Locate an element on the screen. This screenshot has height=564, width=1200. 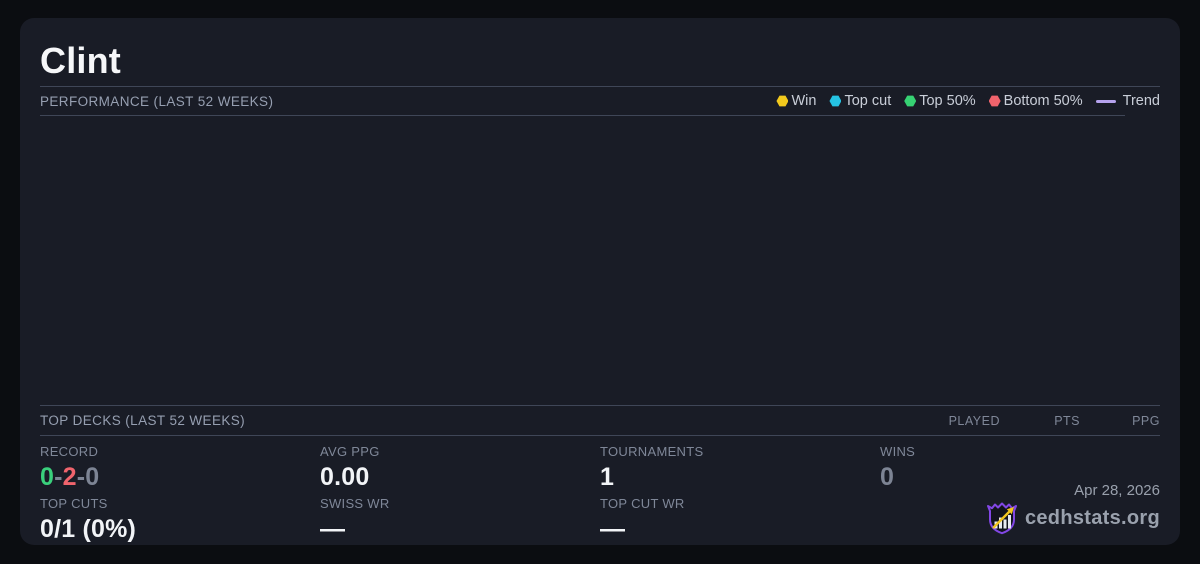
stat-top-cut-wr: TOP CUT WR — is located at coordinates (740, 519).